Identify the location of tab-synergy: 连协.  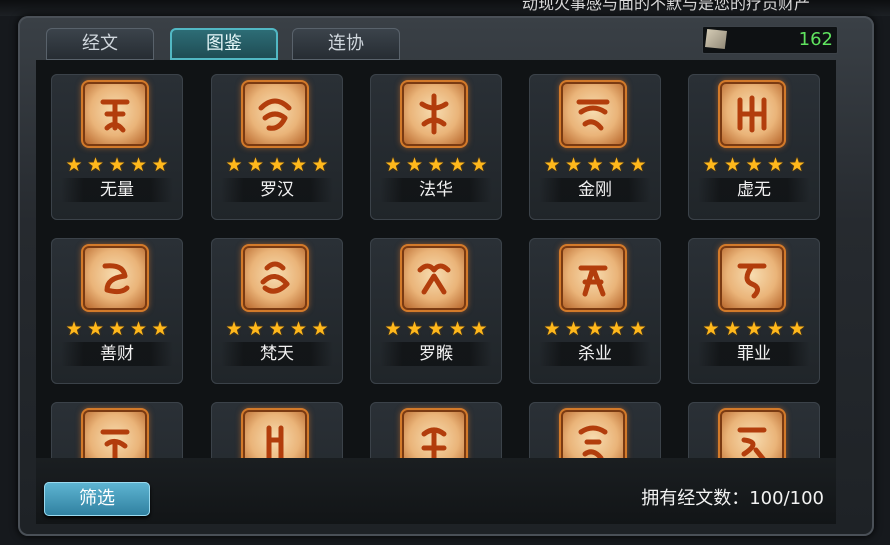
(346, 44).